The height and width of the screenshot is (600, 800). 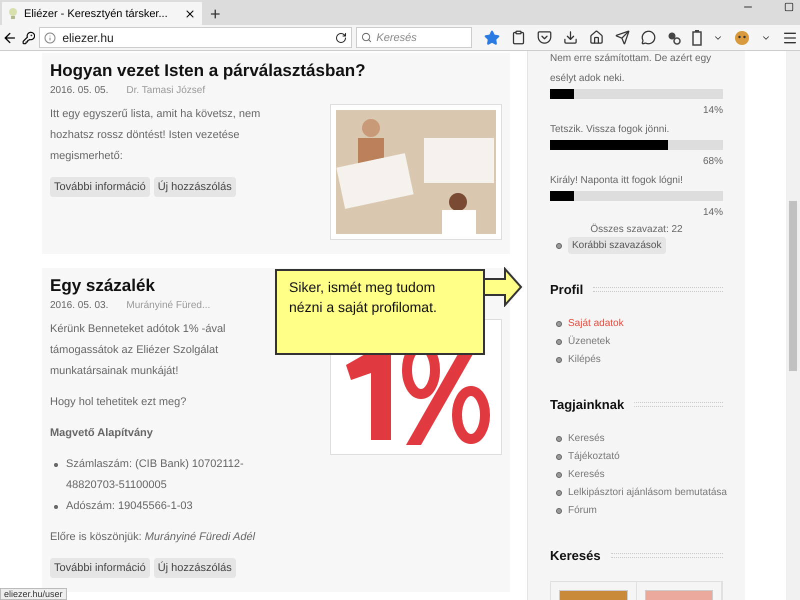 I want to click on list-item: Számlaszám: (CIB Bank) 10702112-48820703-51100005, so click(x=155, y=475).